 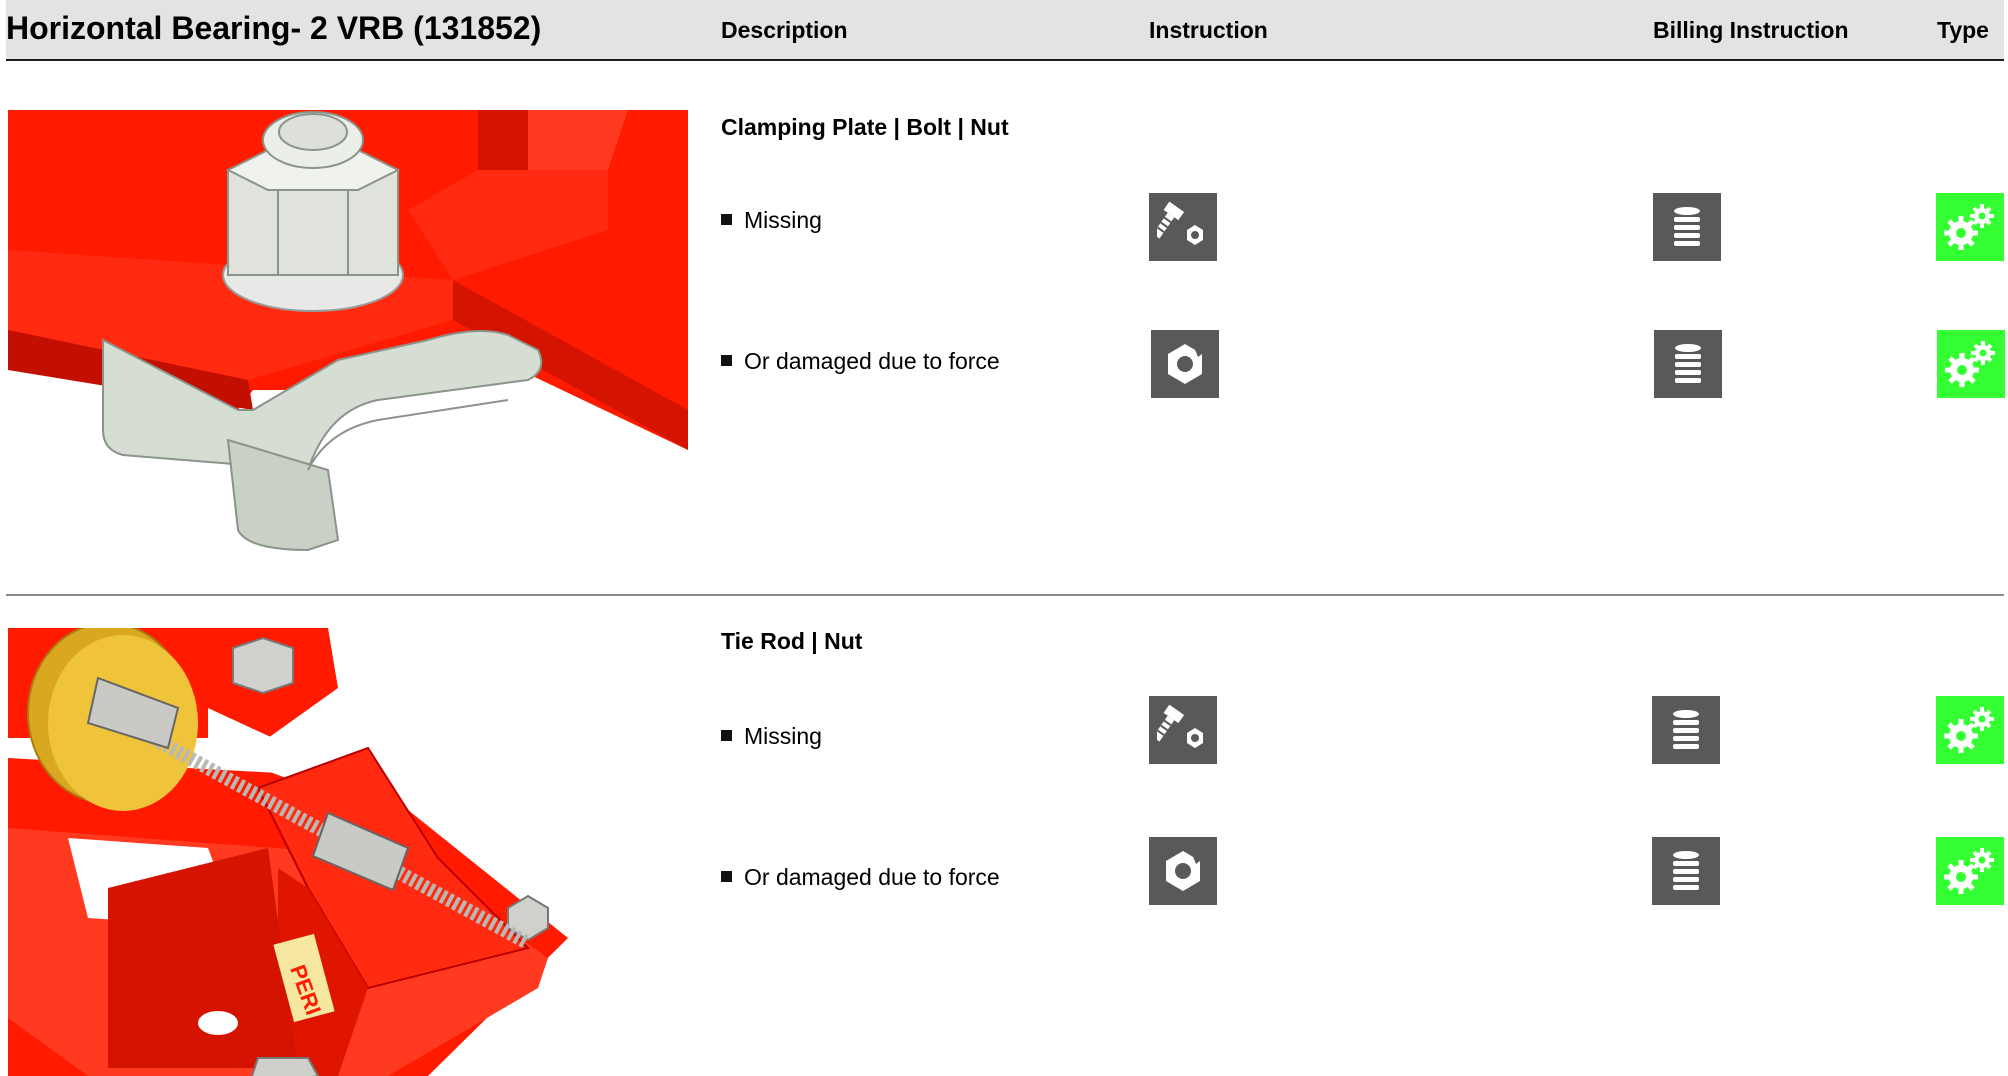 What do you see at coordinates (792, 641) in the screenshot?
I see `group-title: Tie Rod | Nut` at bounding box center [792, 641].